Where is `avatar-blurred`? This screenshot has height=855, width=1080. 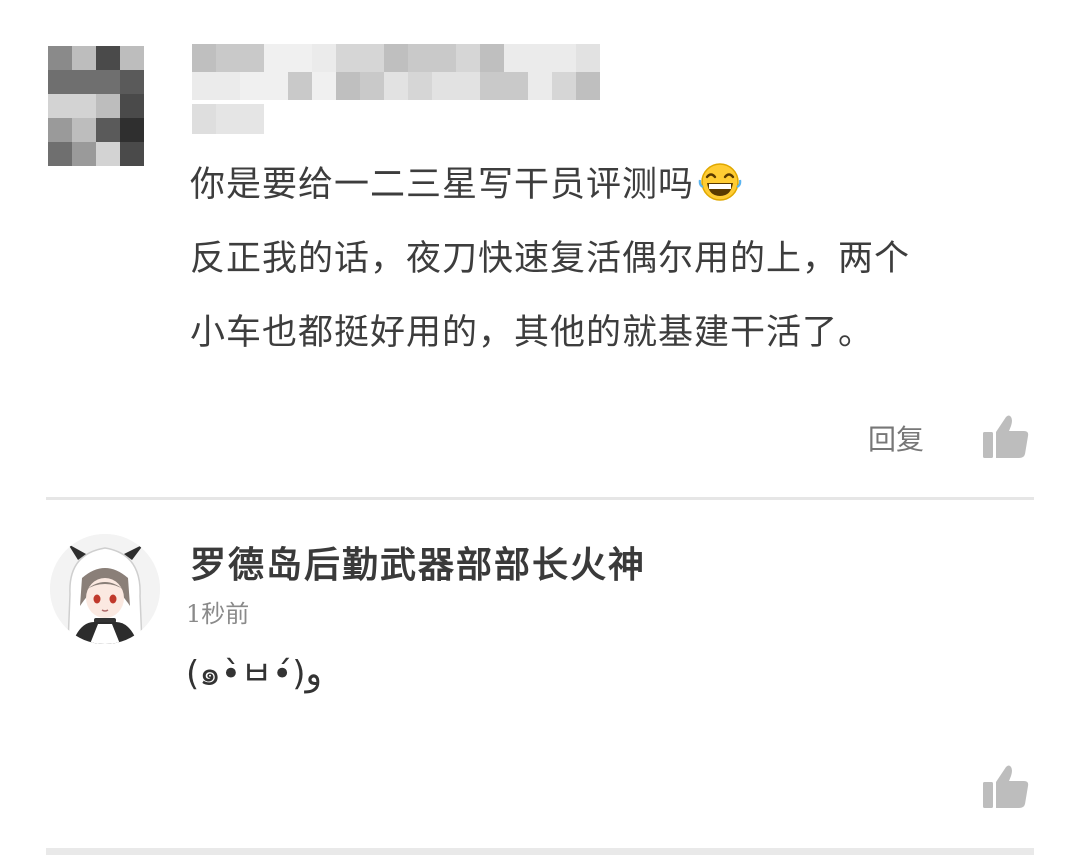 avatar-blurred is located at coordinates (96, 106).